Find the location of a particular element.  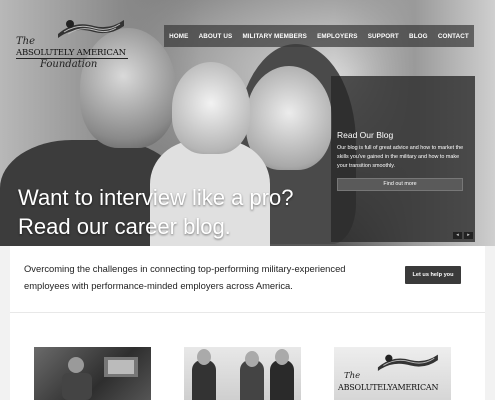

slider-next-button: ▸ is located at coordinates (468, 235).